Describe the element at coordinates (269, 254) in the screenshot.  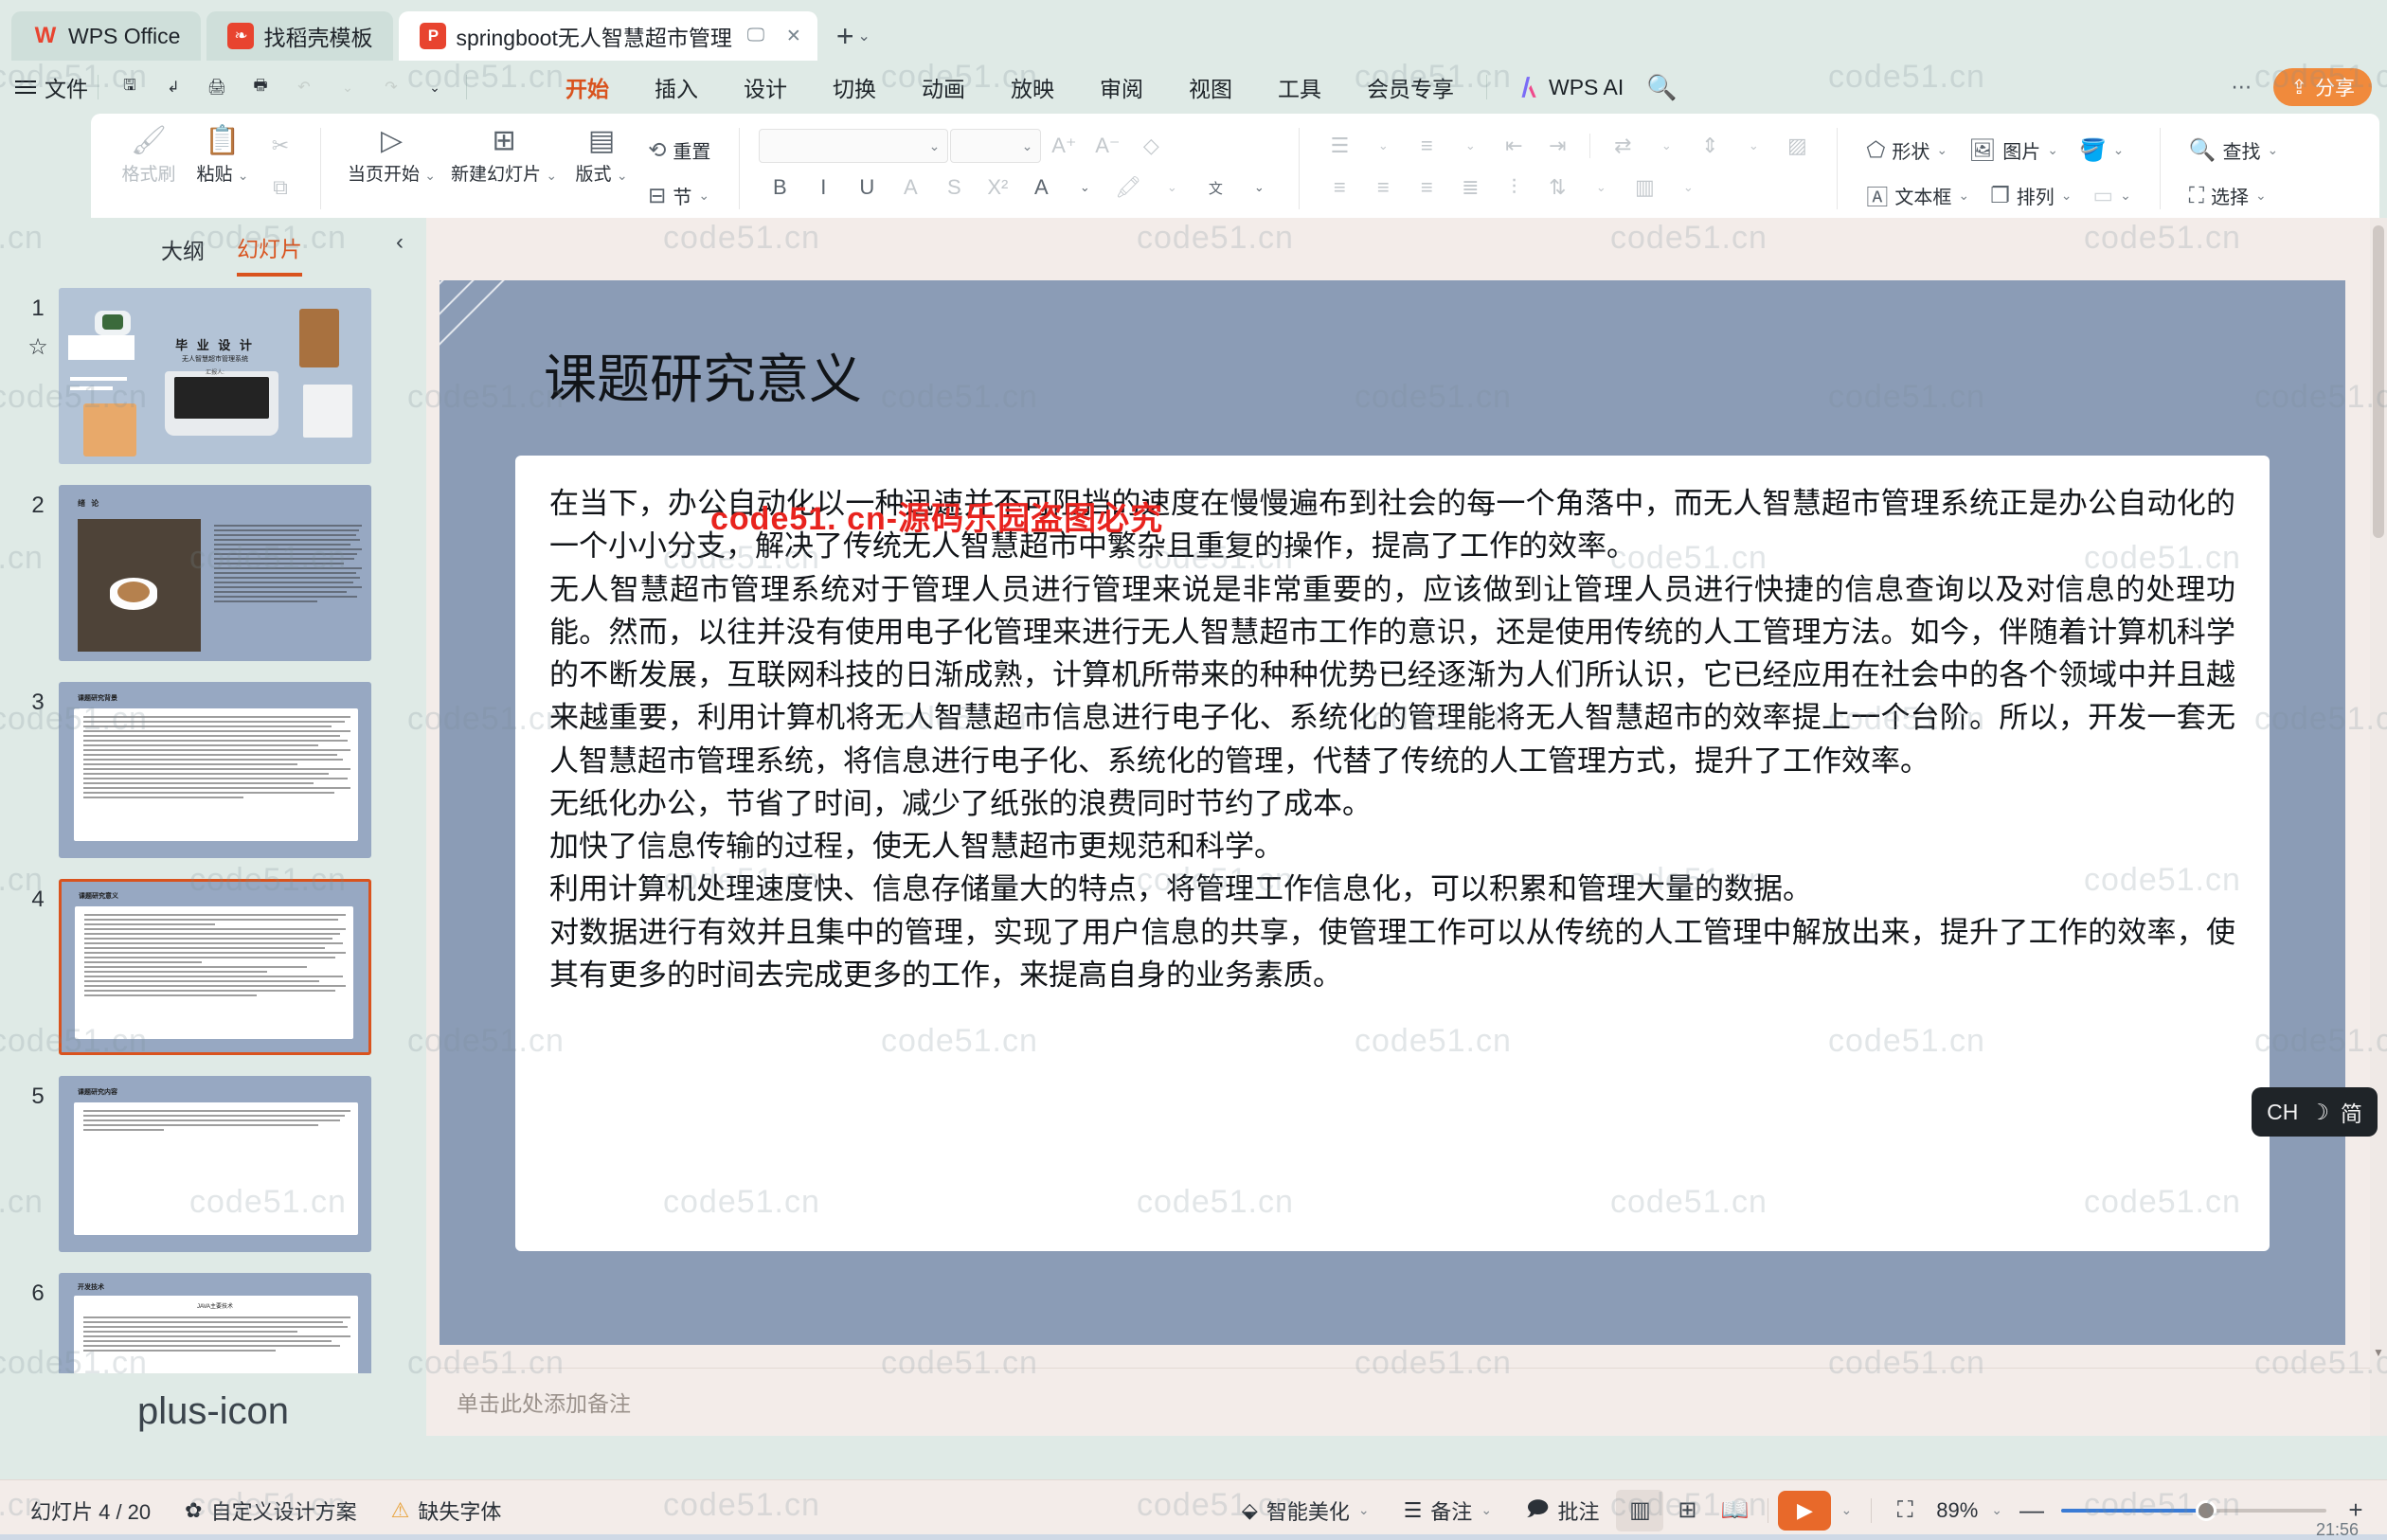
I see `tab-slides: 幻灯片` at that location.